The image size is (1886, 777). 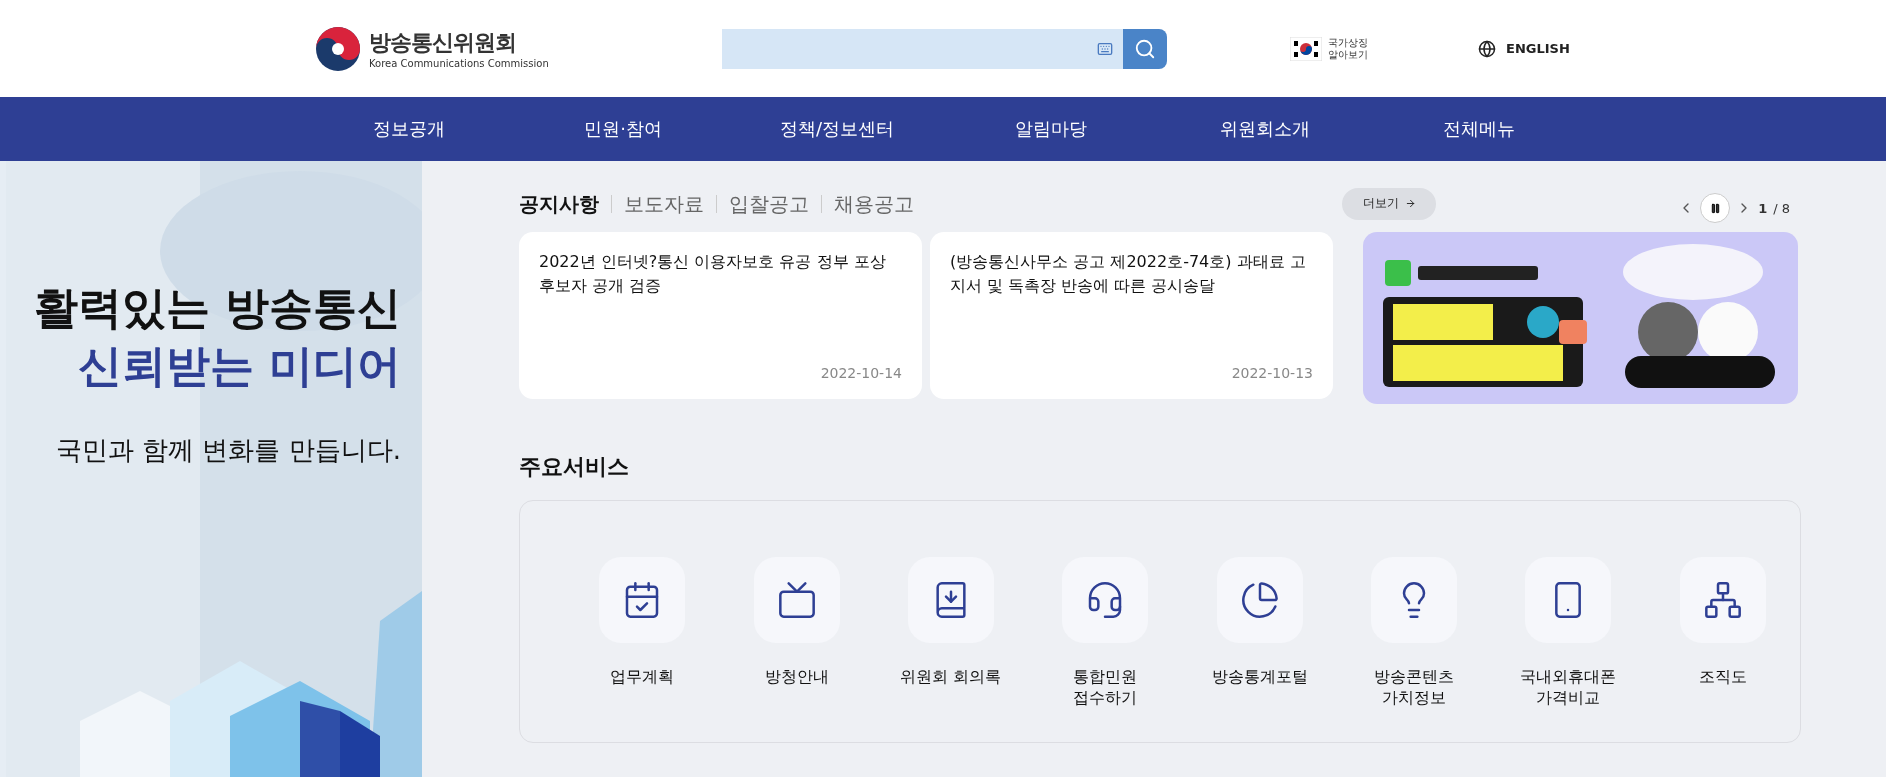 I want to click on notice-card: (방송통신사무소 공고 제2022호-74호) 과태료 고지서 및 독촉장 반송에 따른 공시송달 2022-10-13, so click(x=1131, y=315).